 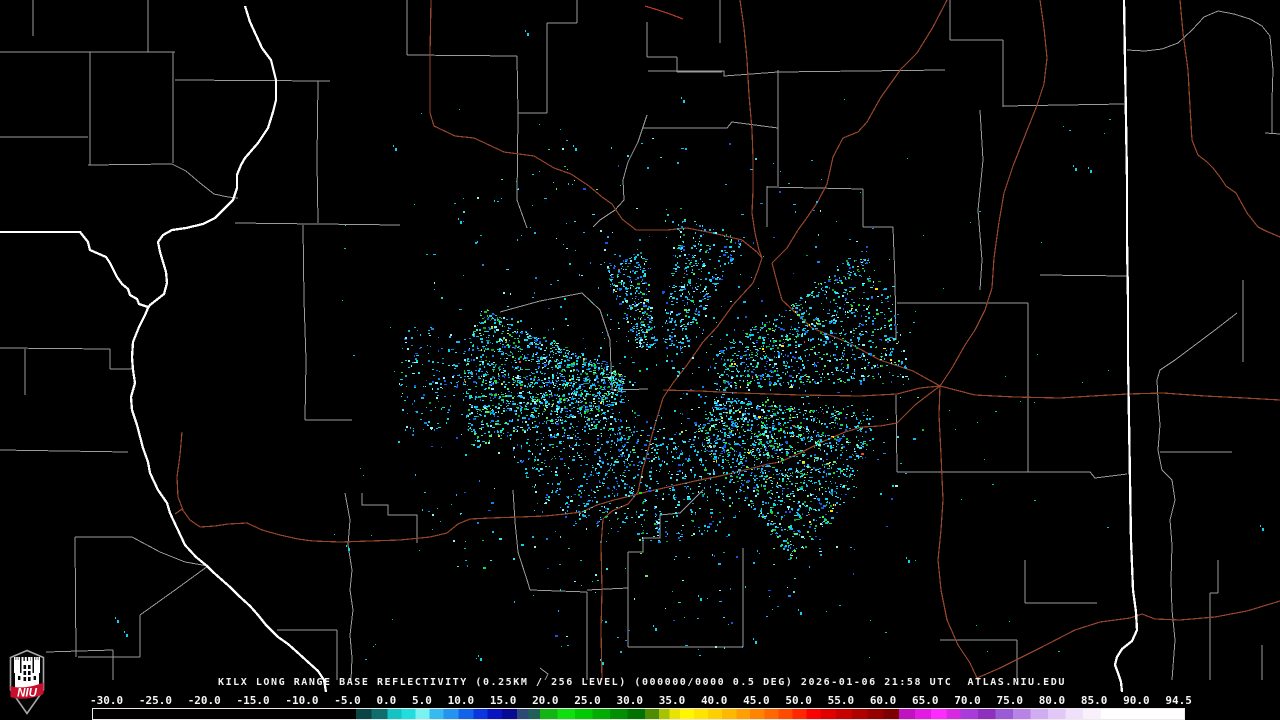 What do you see at coordinates (204, 700) in the screenshot?
I see `colorbar-tick-label: -20.0` at bounding box center [204, 700].